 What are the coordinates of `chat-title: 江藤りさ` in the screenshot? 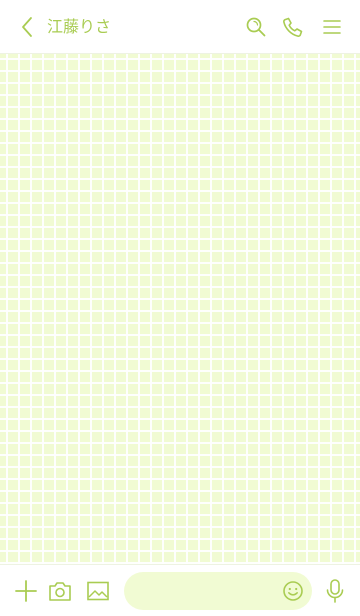 It's located at (79, 26).